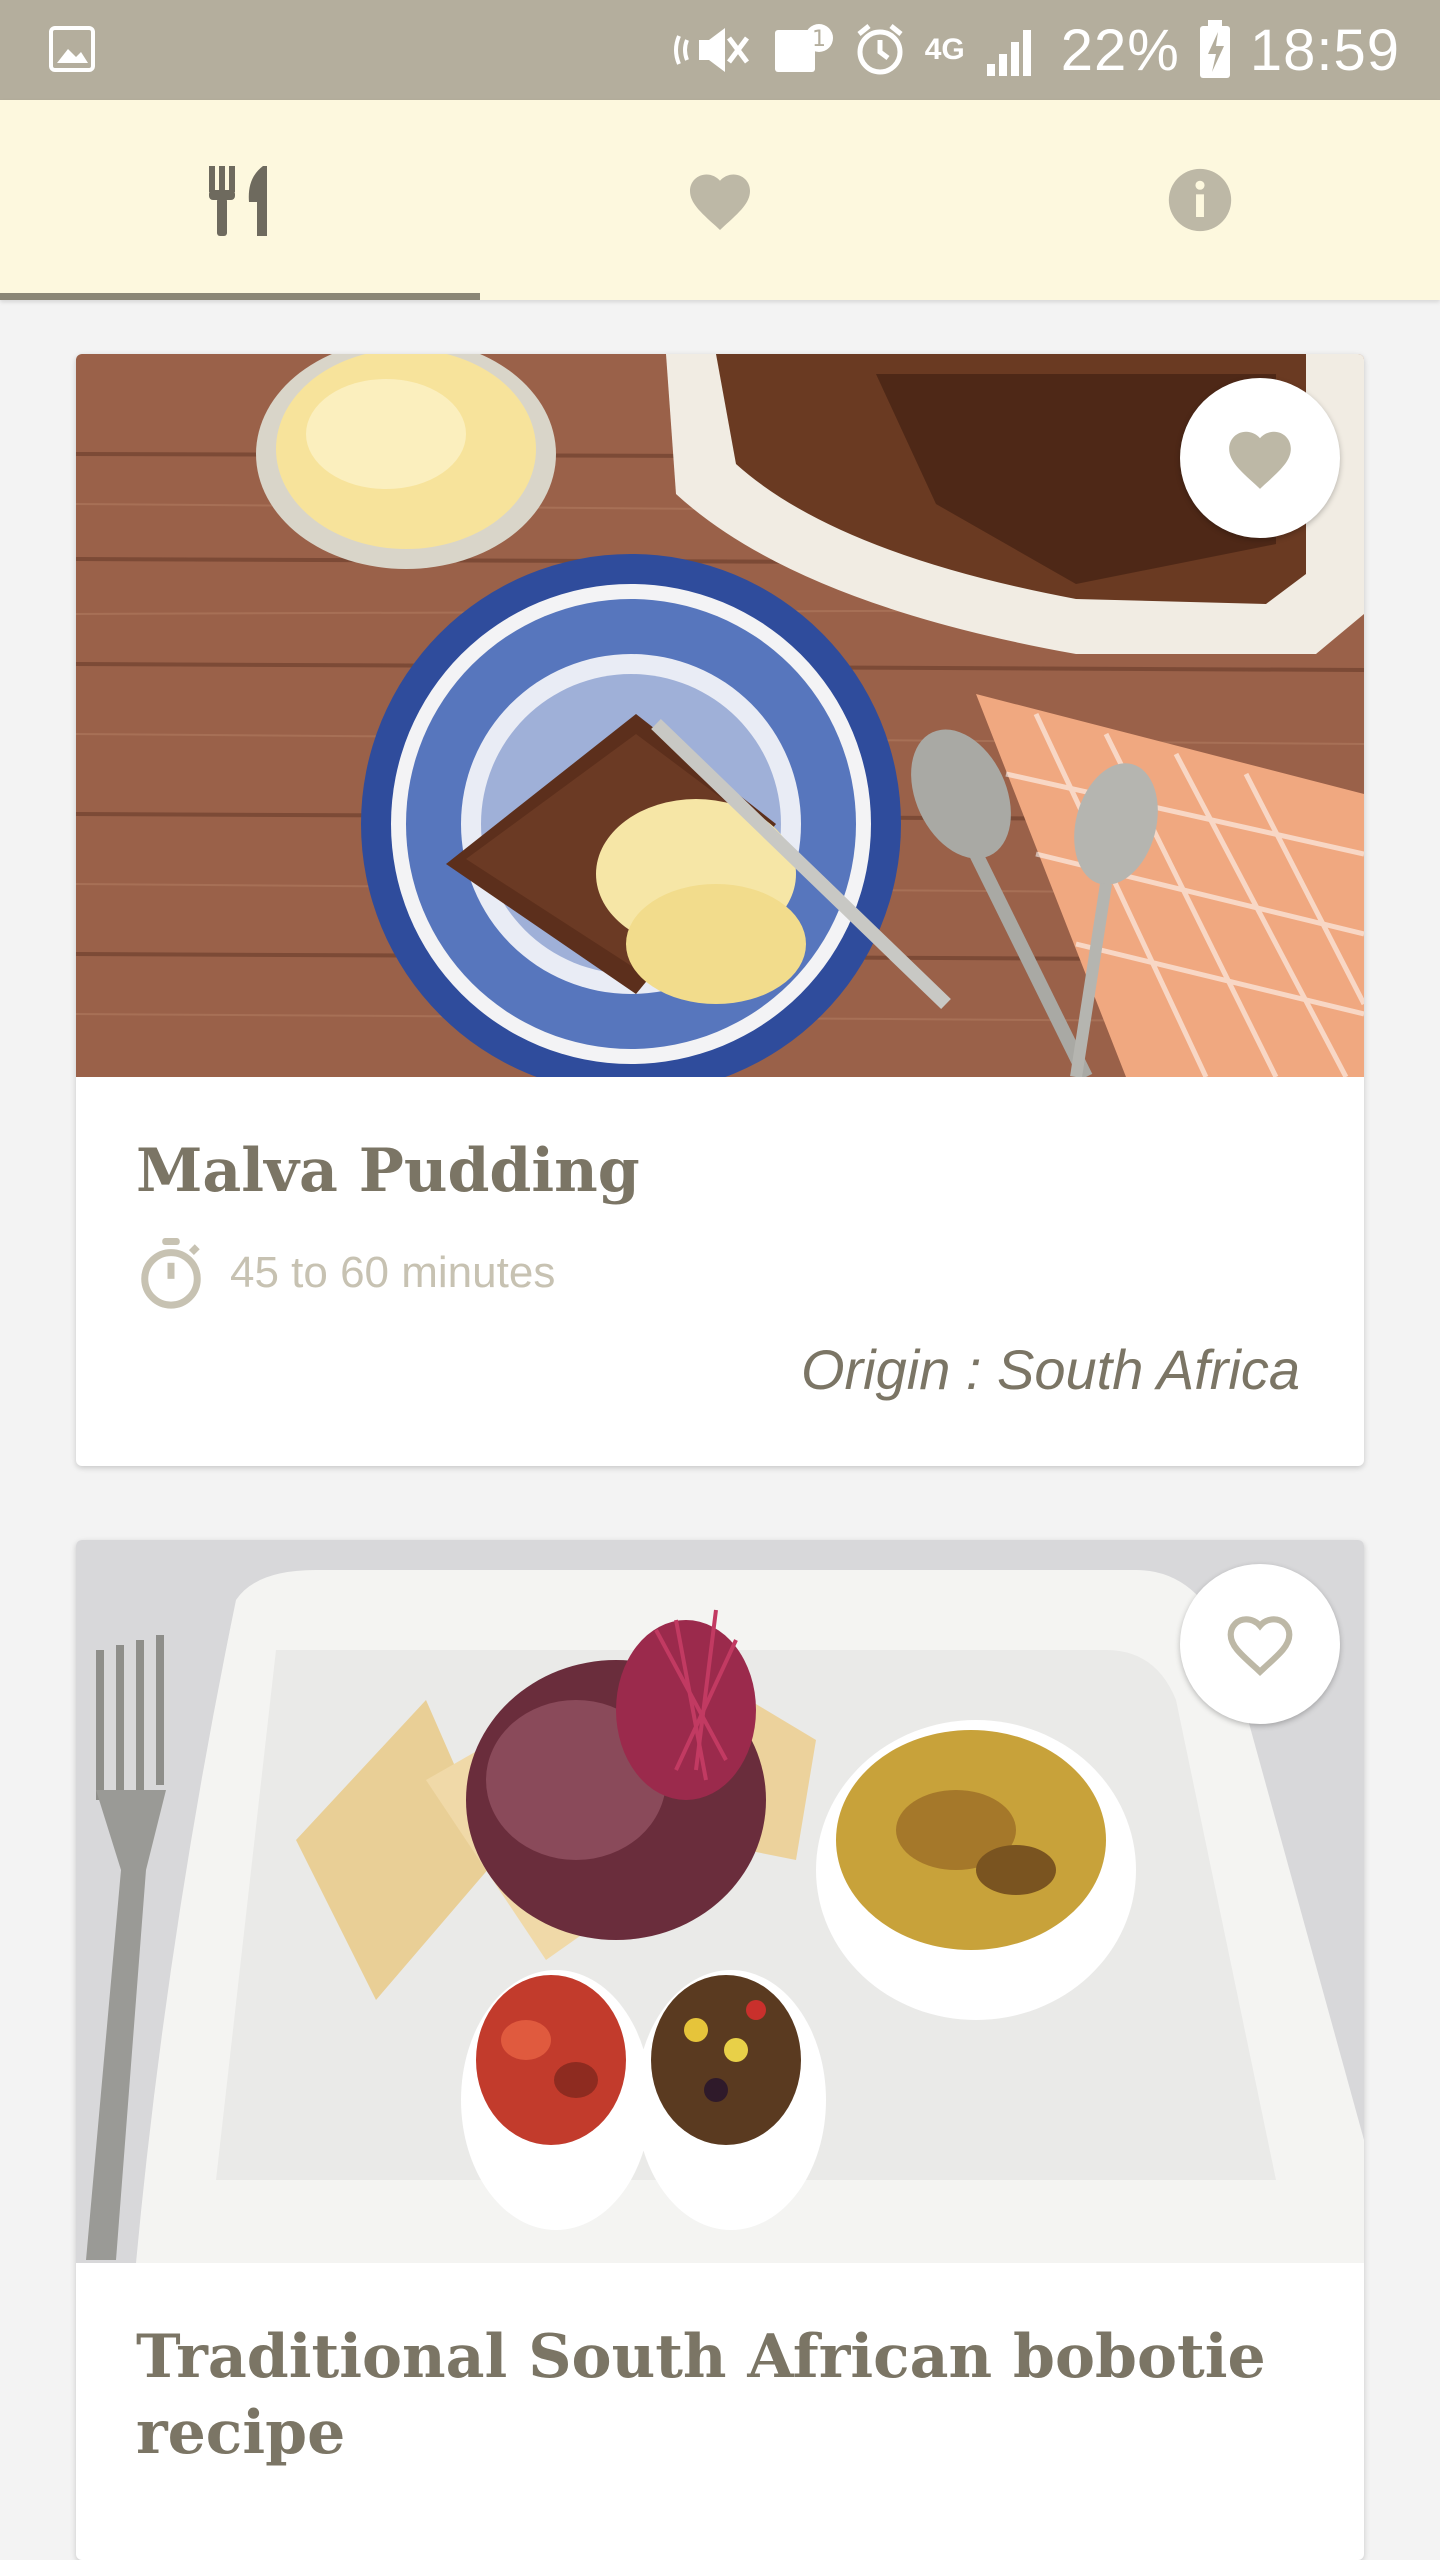 The width and height of the screenshot is (1440, 2560). I want to click on heart-filled-icon, so click(1260, 460).